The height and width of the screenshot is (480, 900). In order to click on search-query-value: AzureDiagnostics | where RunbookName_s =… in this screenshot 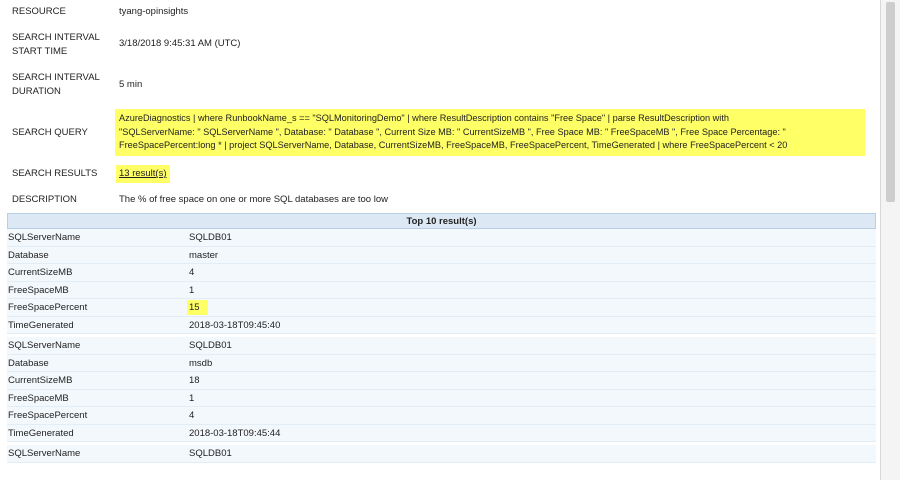, I will do `click(490, 132)`.